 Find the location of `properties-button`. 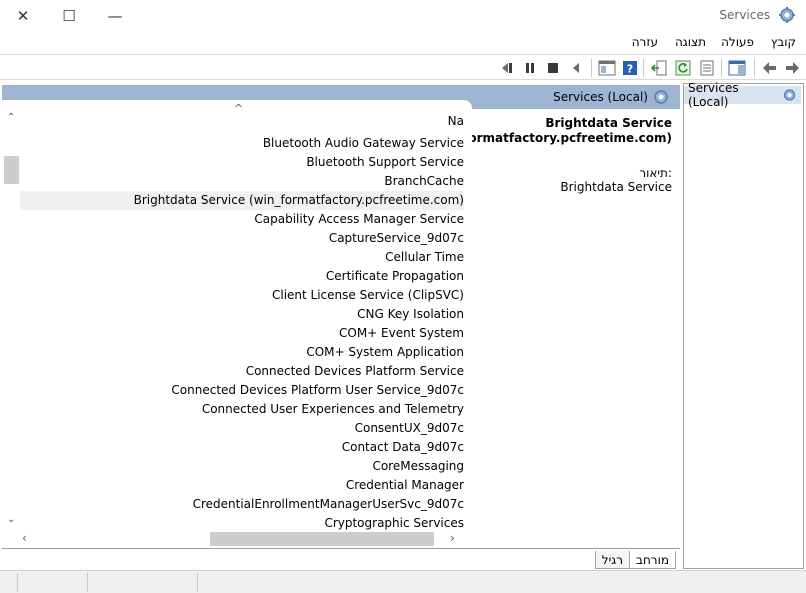

properties-button is located at coordinates (707, 68).